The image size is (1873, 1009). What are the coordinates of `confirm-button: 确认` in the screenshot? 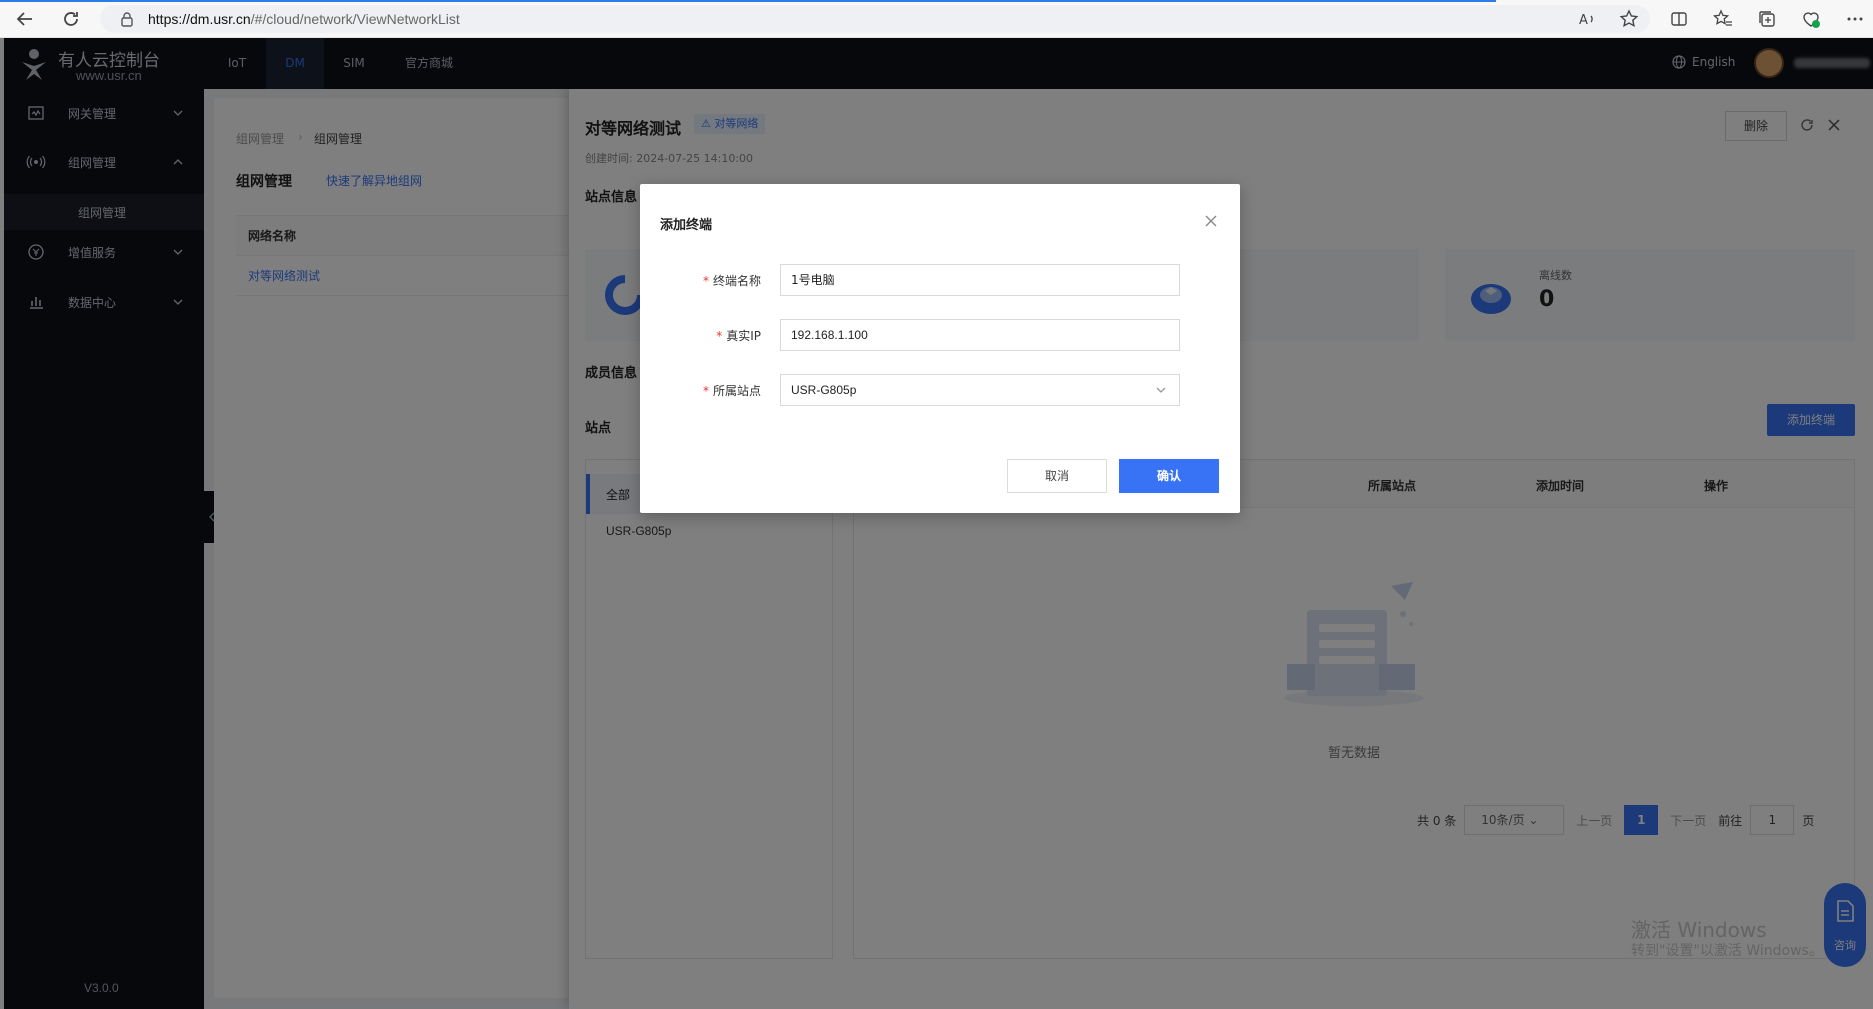 It's located at (1169, 476).